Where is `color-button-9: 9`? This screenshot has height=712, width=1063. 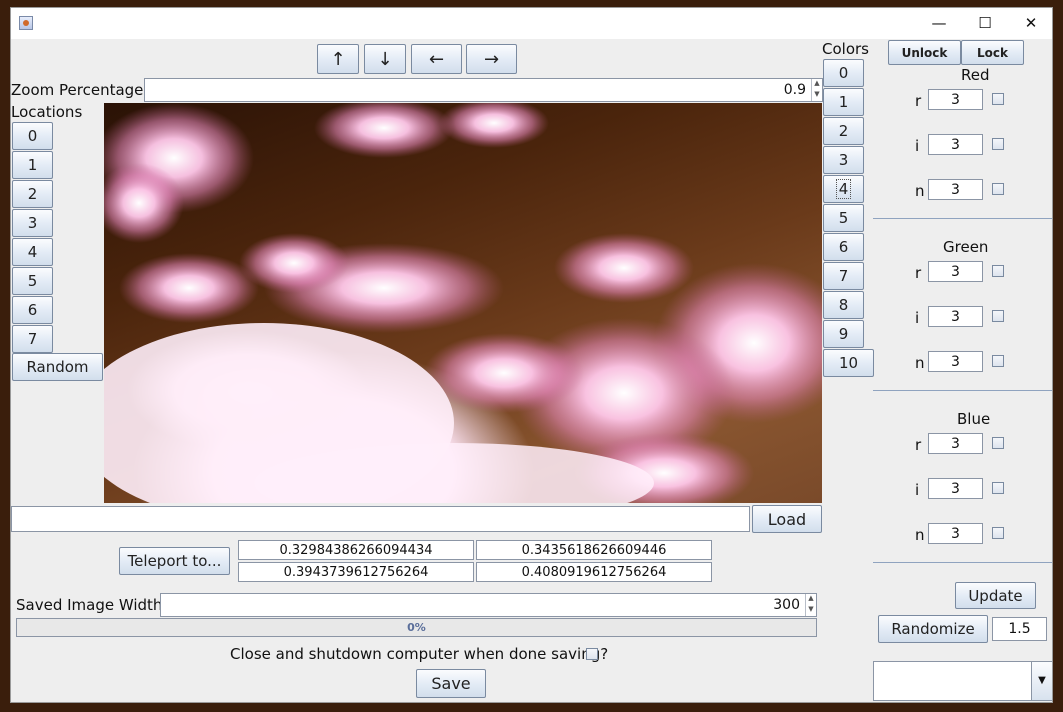 color-button-9: 9 is located at coordinates (843, 334).